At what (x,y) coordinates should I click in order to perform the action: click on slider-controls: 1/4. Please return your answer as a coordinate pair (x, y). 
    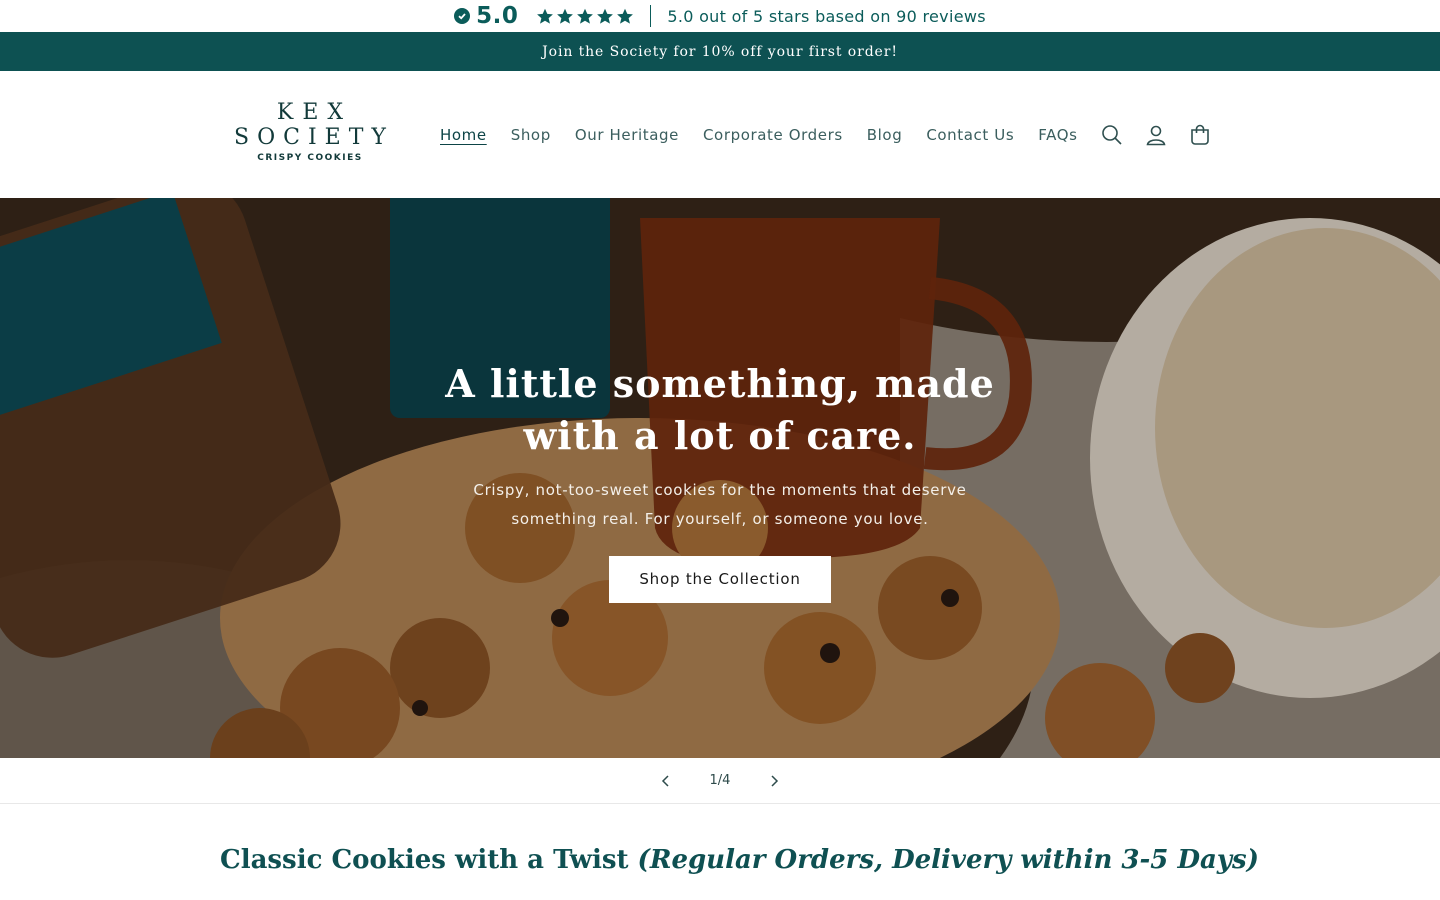
    Looking at the image, I should click on (720, 781).